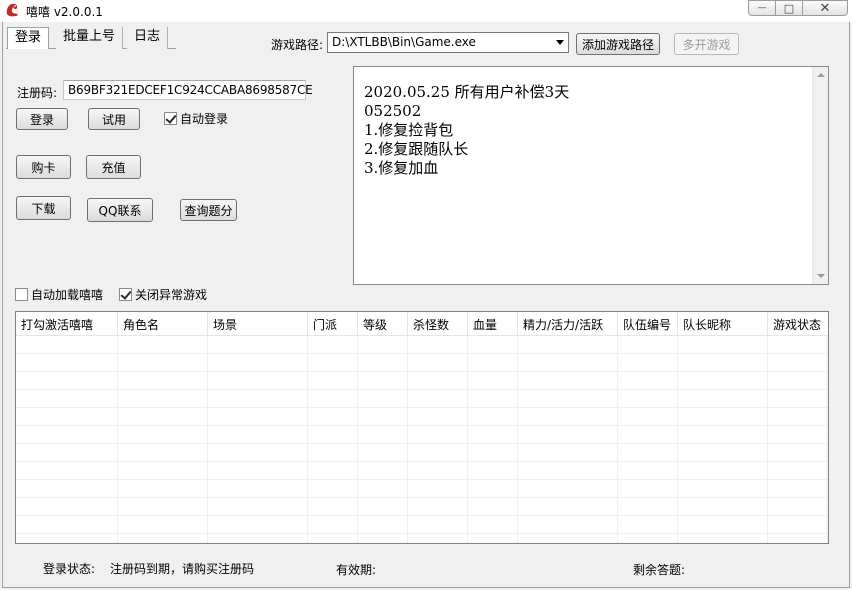  I want to click on checkbox-unchecked-icon, so click(21, 294).